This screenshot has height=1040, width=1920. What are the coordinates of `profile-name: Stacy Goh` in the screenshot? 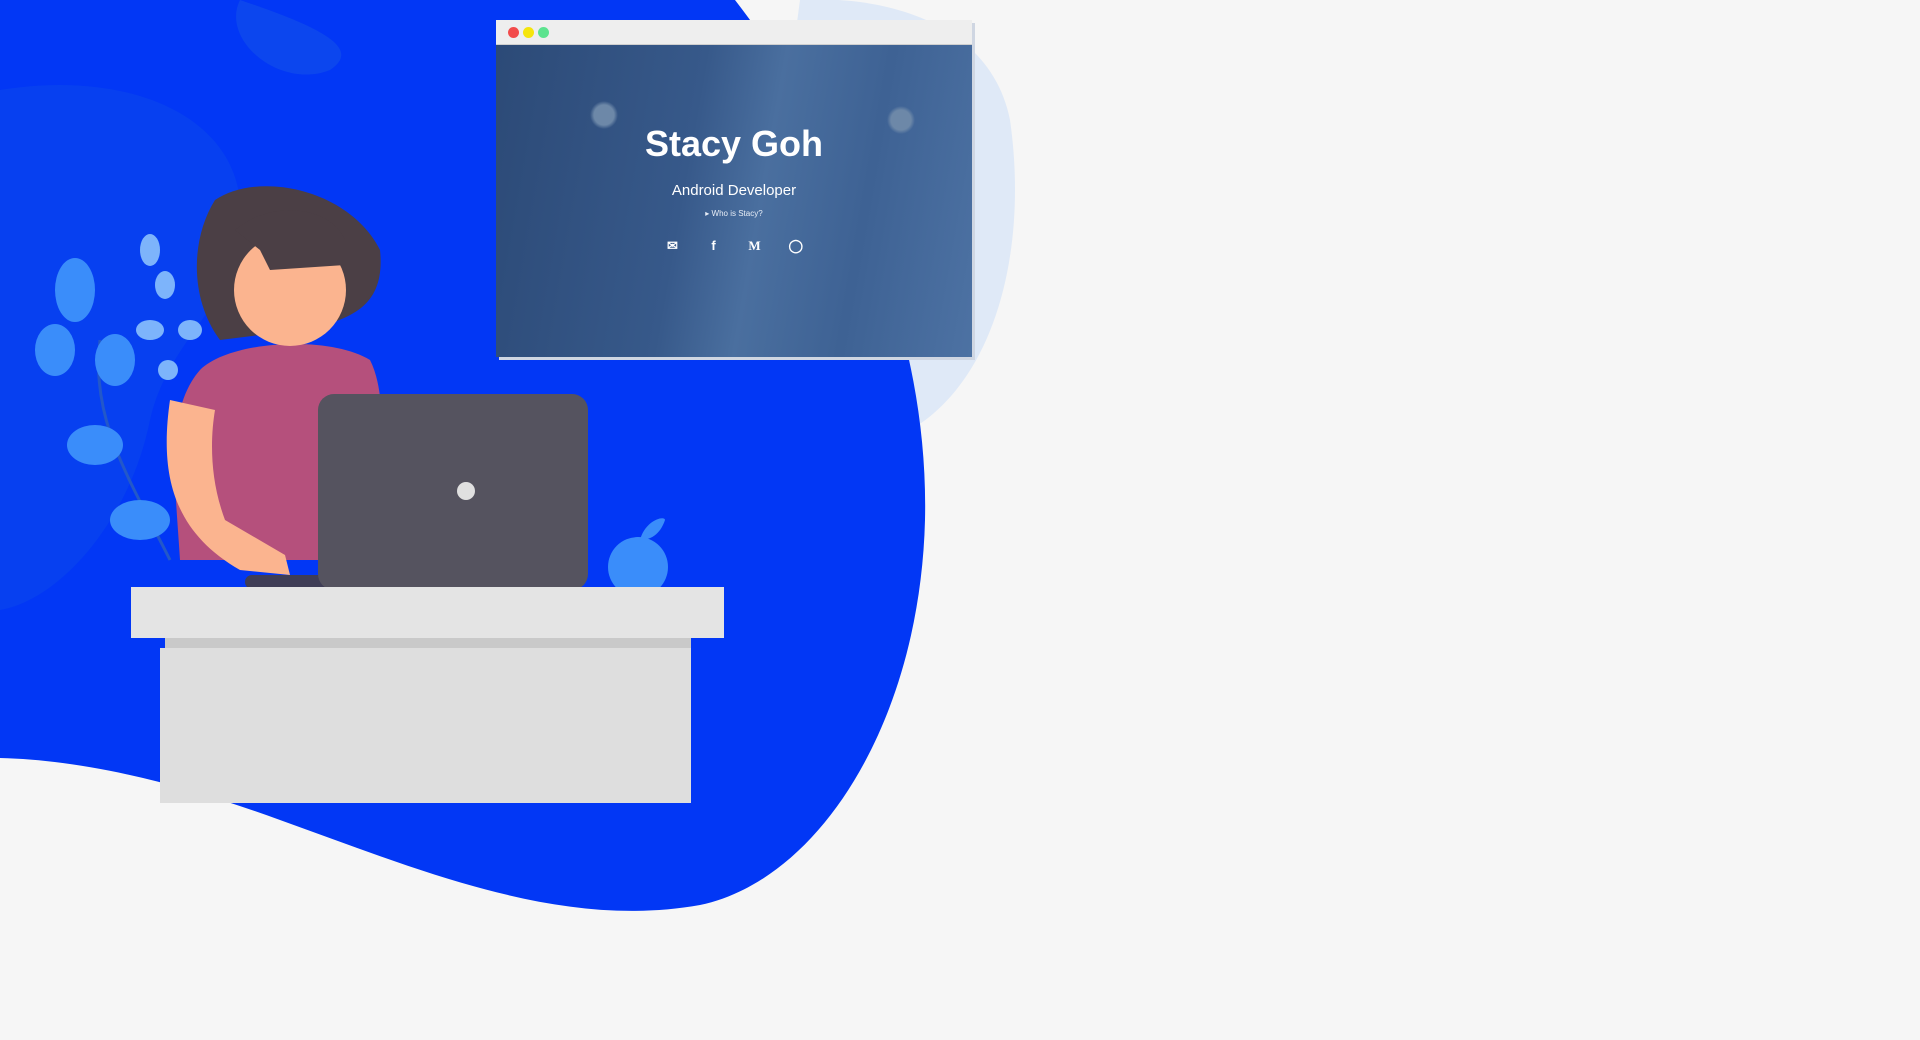 It's located at (734, 143).